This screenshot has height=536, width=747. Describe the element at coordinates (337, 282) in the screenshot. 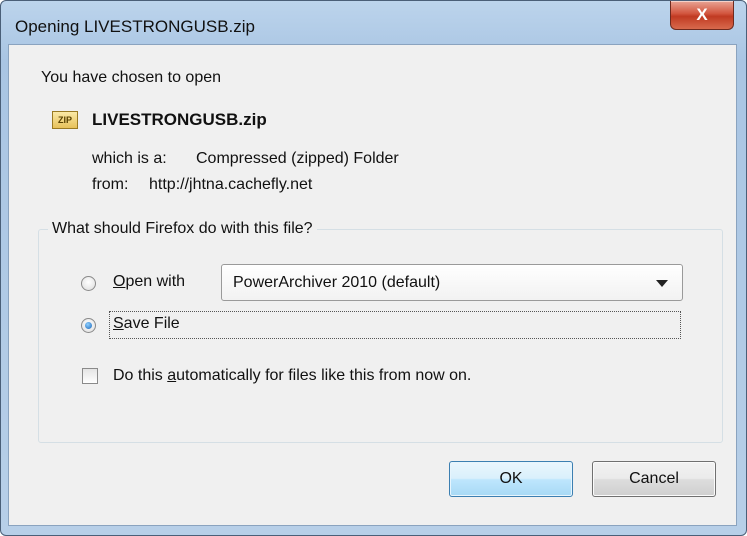

I see `open-with-selected-app: PowerArchiver 2010 (default)` at that location.